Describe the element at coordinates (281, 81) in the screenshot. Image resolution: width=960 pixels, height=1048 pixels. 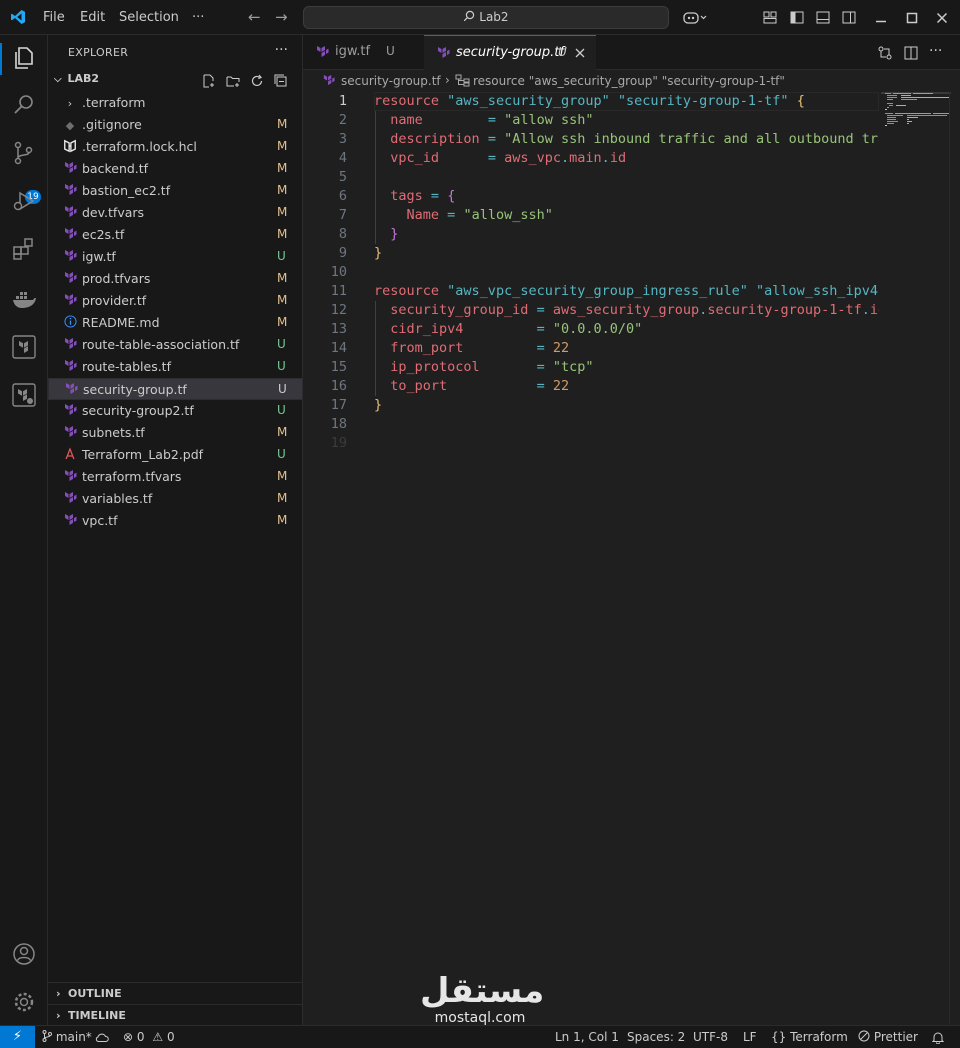
I see `collapse-all-icon` at that location.